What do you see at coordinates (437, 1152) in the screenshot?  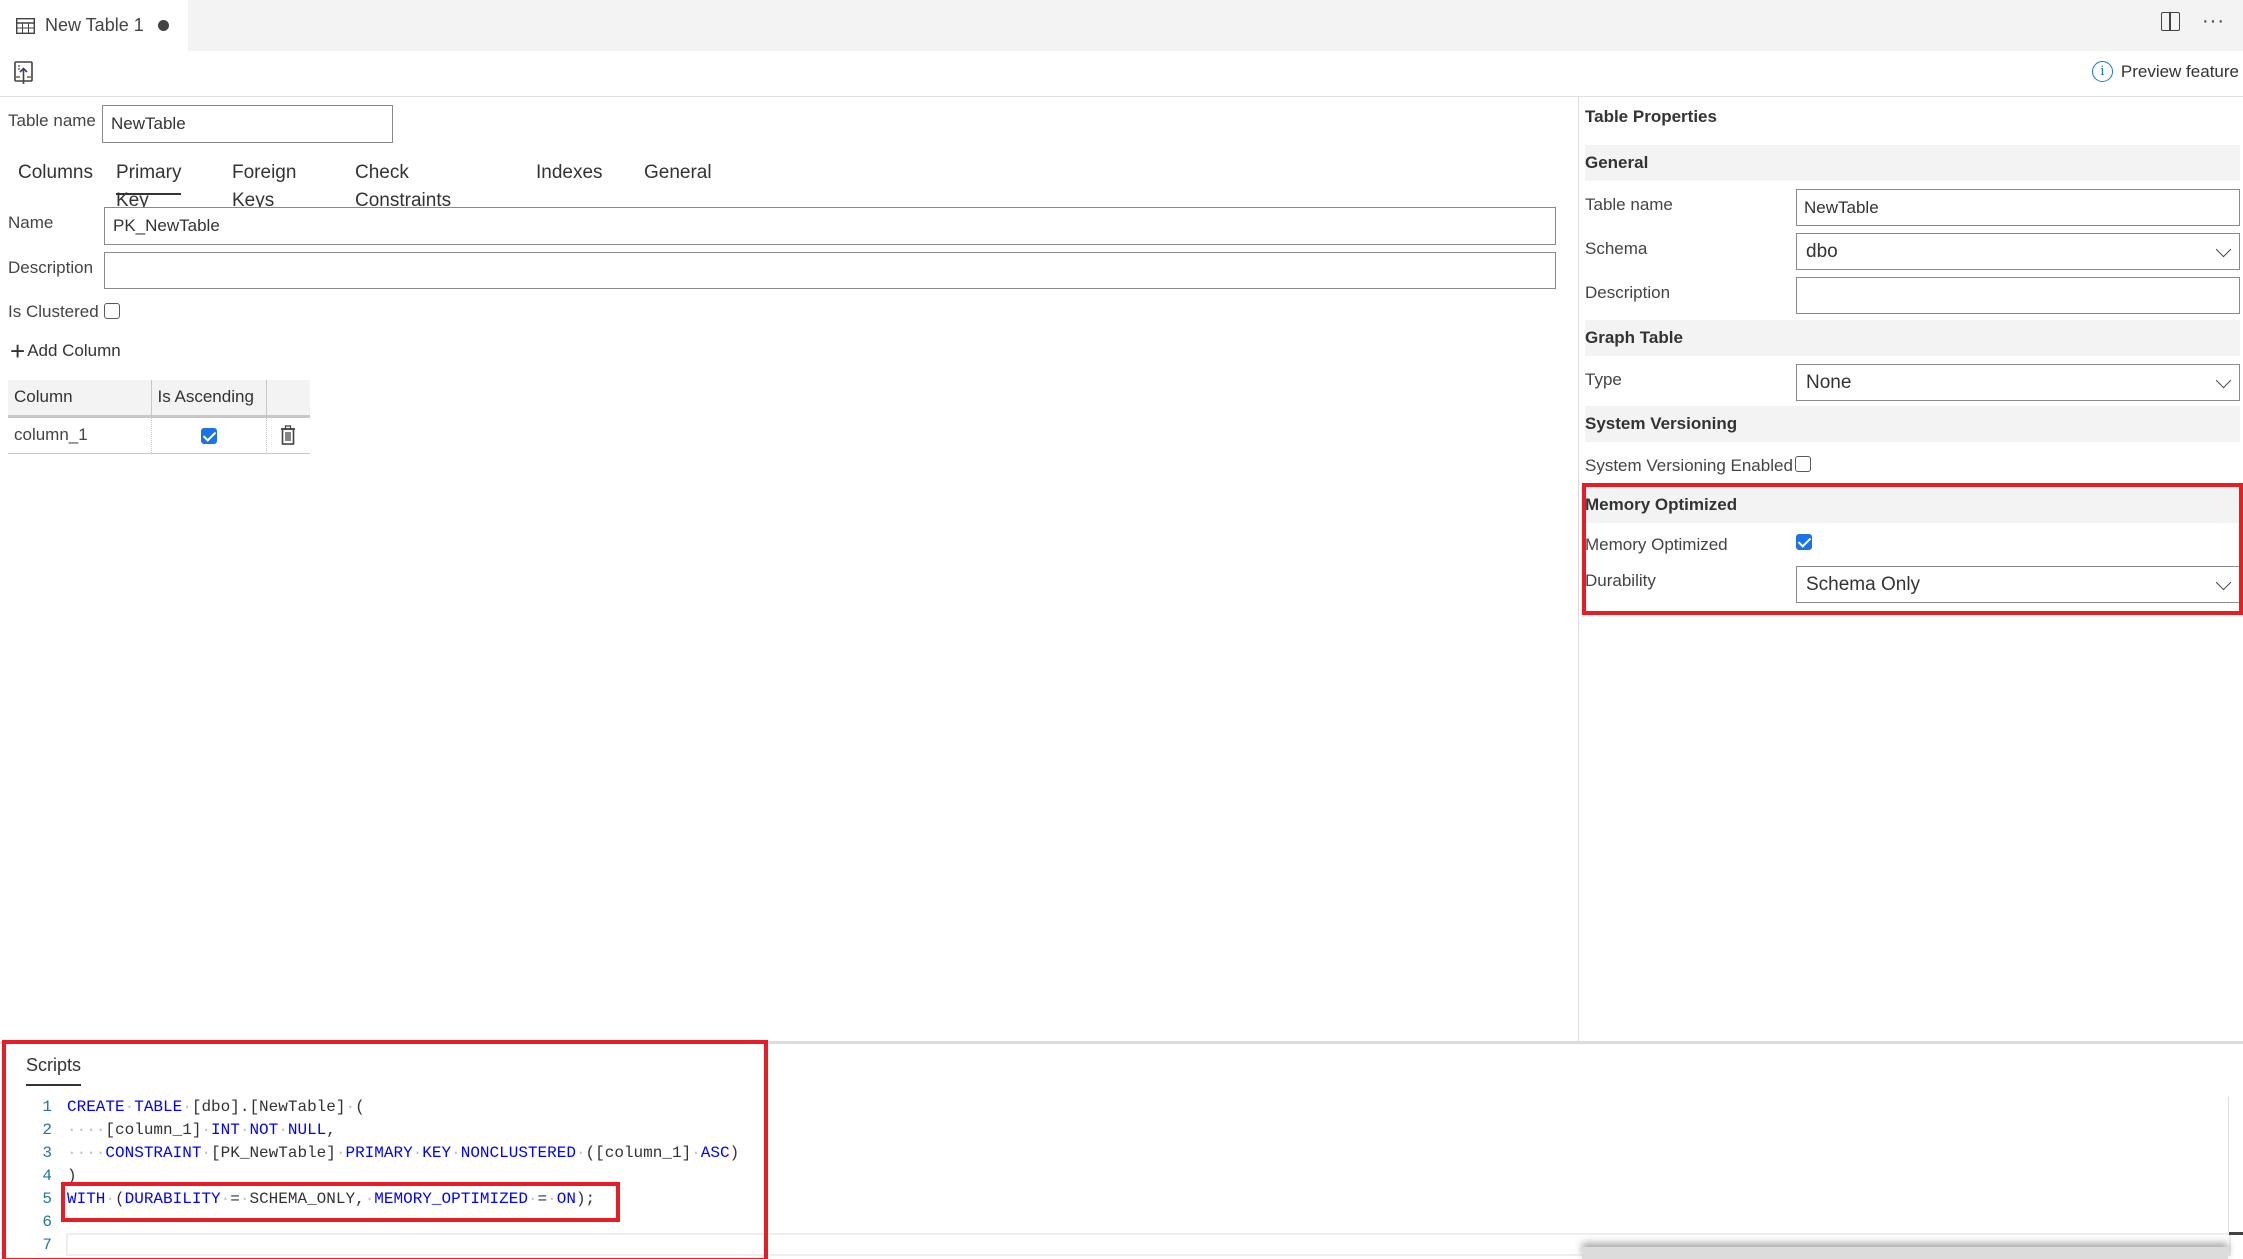 I see `code-keyword: KEY` at bounding box center [437, 1152].